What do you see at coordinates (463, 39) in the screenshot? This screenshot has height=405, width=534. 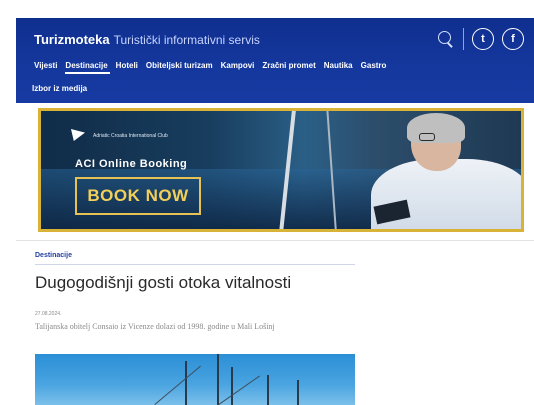 I see `header-divider` at bounding box center [463, 39].